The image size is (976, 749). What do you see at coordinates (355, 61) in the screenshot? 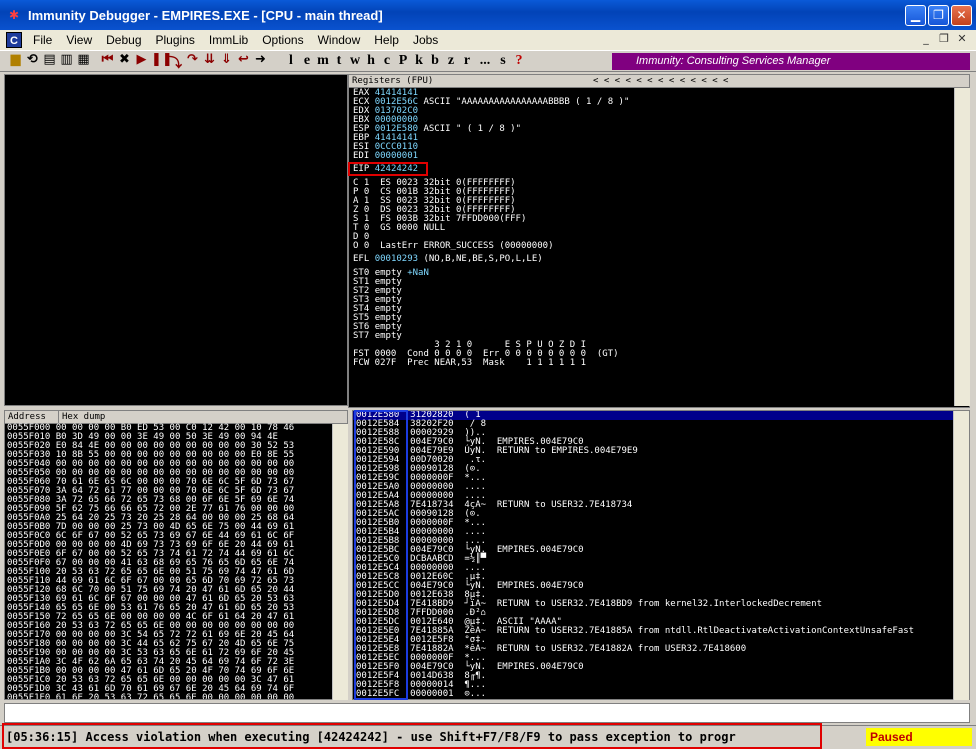
I see `toolbar-w: w` at bounding box center [355, 61].